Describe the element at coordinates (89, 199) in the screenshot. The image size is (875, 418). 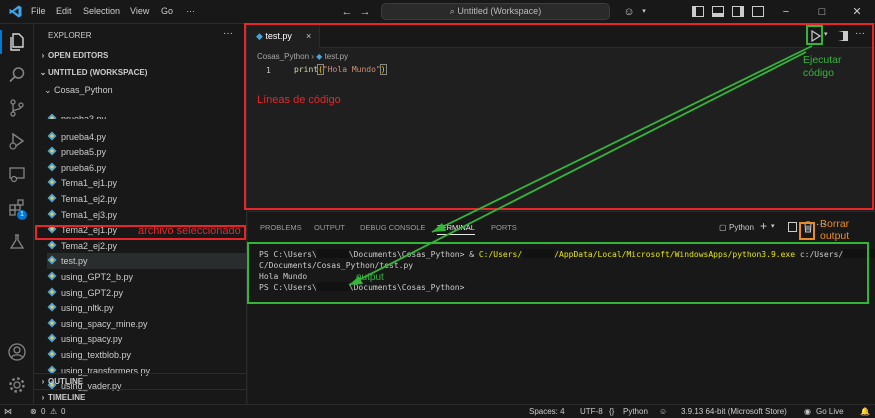
I see `file-label: Tema1_ej2.py` at that location.